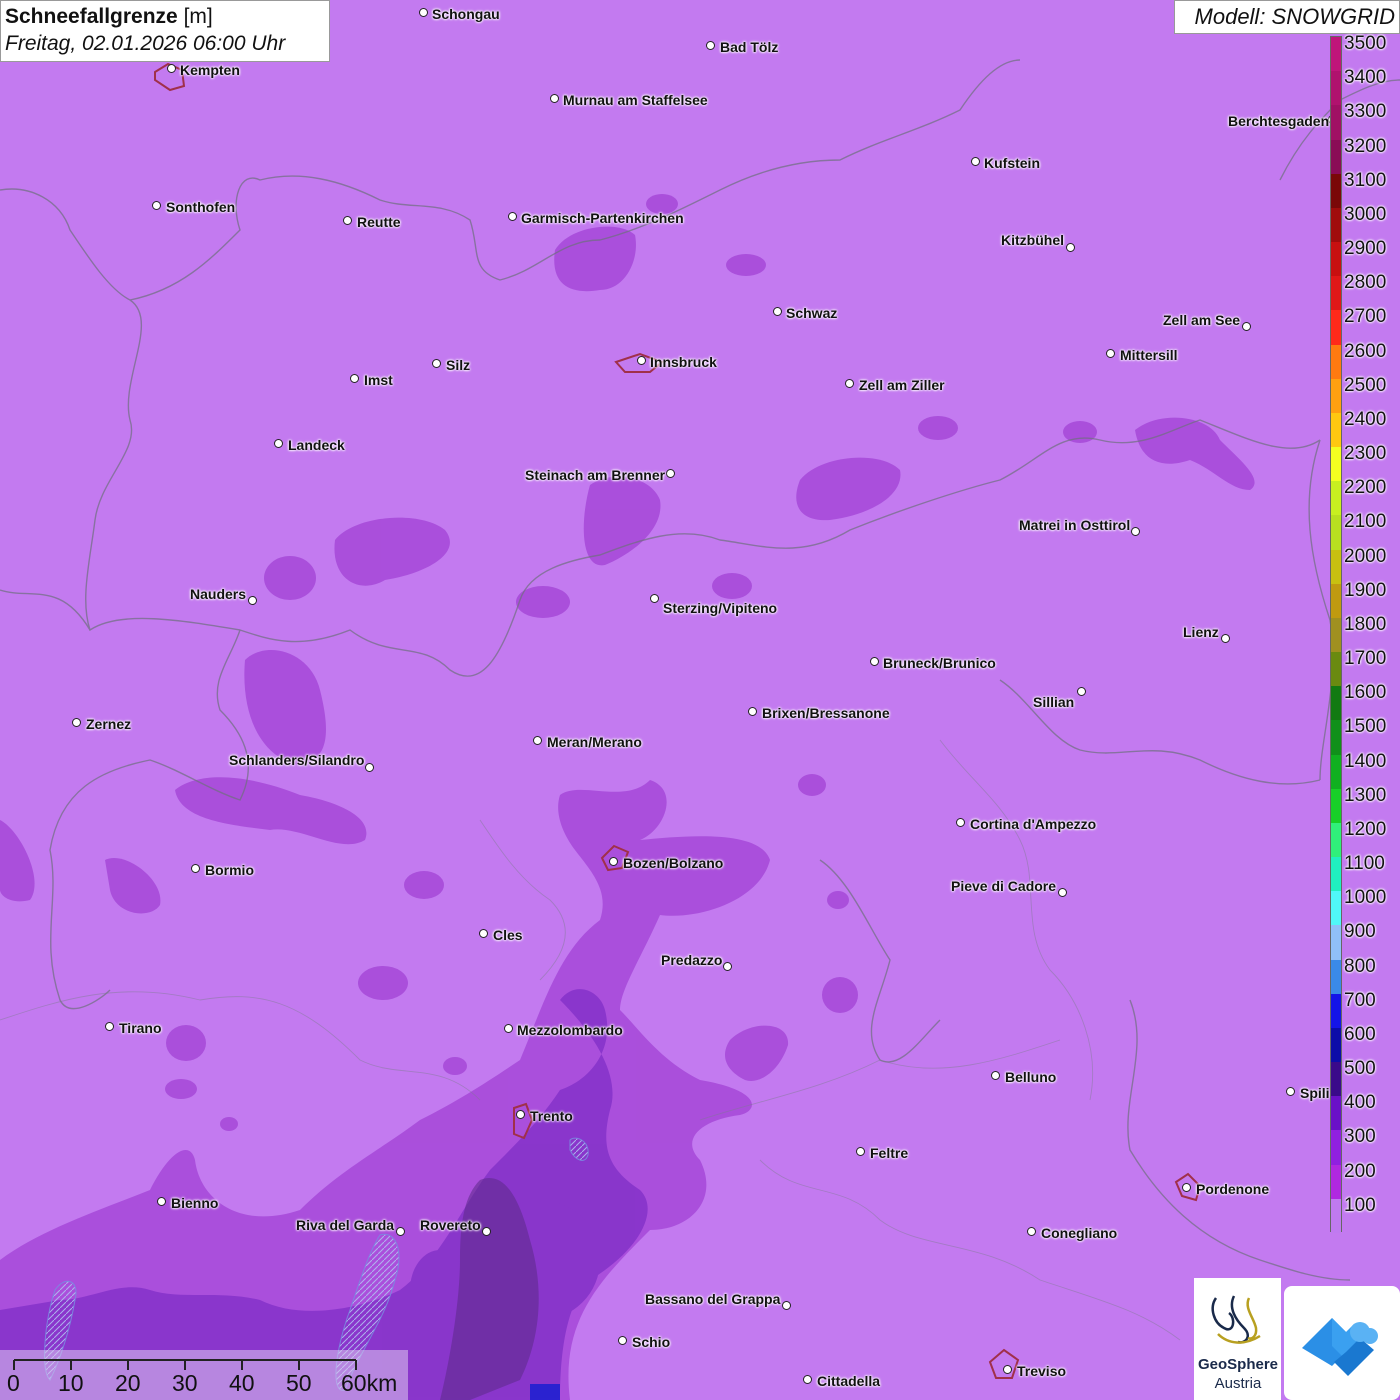 This screenshot has height=1400, width=1400. What do you see at coordinates (889, 1153) in the screenshot?
I see `city-label: Feltre` at bounding box center [889, 1153].